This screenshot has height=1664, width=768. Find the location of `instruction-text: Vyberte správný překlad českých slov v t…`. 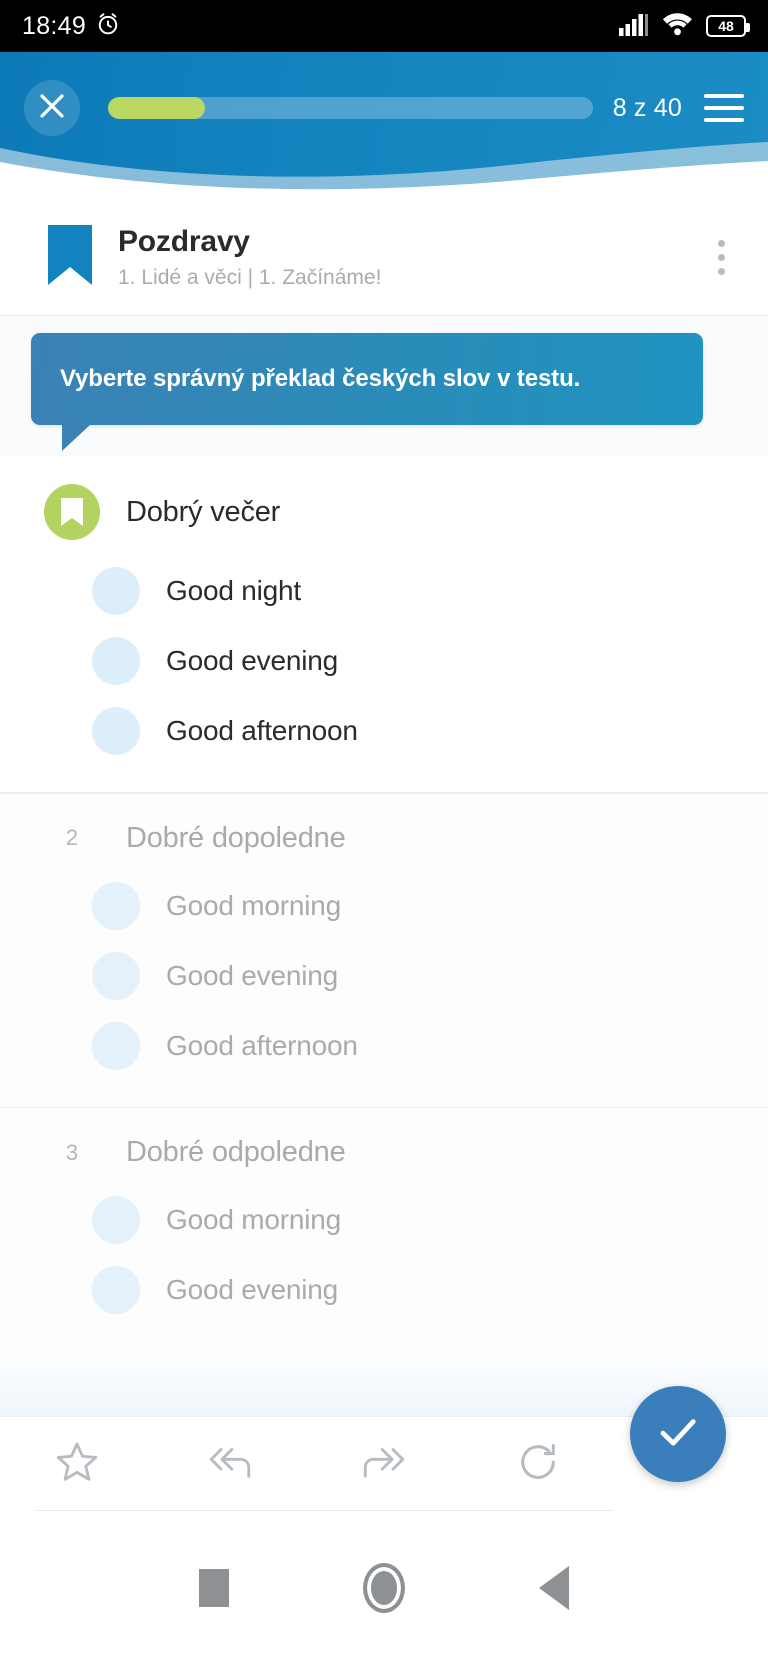

instruction-text: Vyberte správný překlad českých slov v t… is located at coordinates (320, 378).